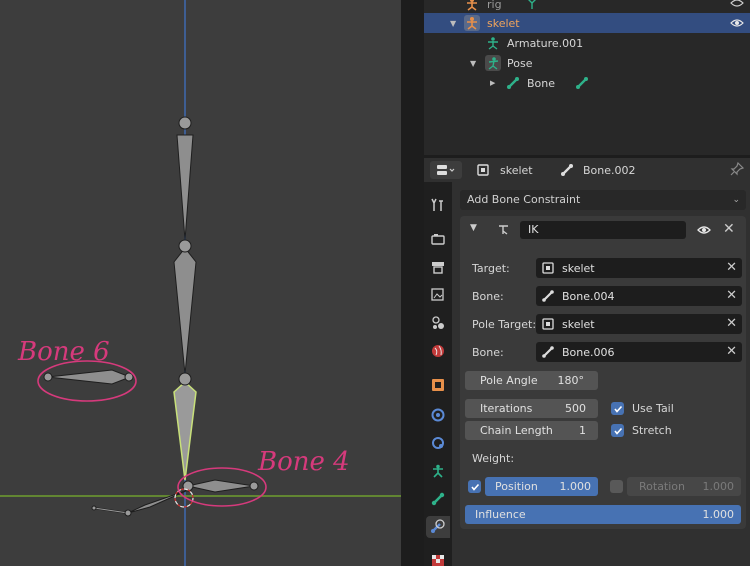  Describe the element at coordinates (603, 200) in the screenshot. I see `add-bone-constraint-dropdown: Add Bone Constraint ⌄` at that location.